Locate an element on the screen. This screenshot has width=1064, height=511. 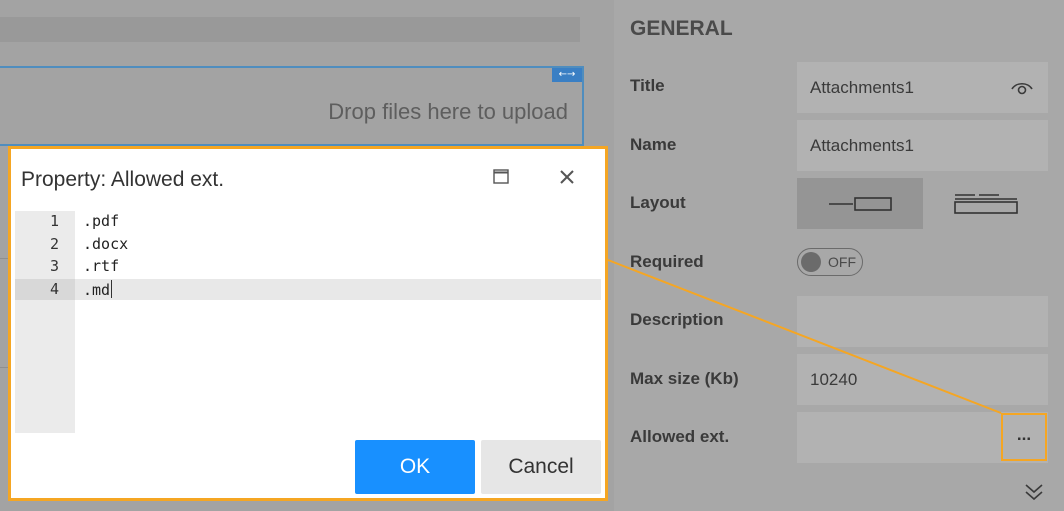
title-field: Attachments1 is located at coordinates (922, 87).